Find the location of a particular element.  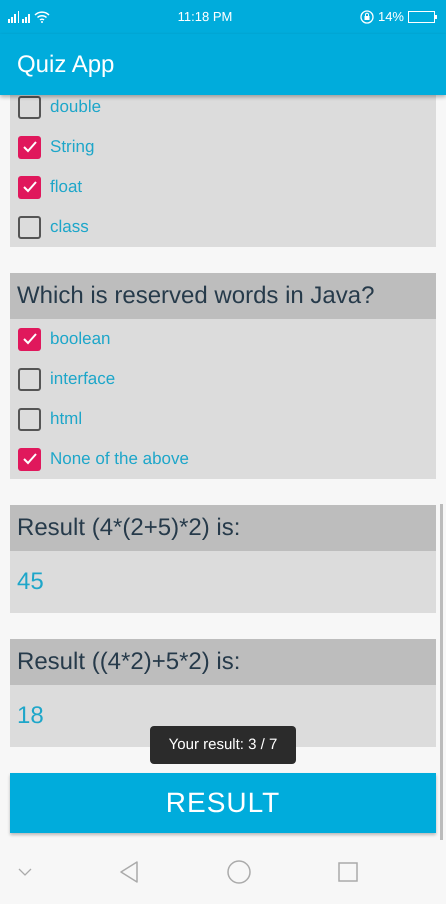

signal-icon is located at coordinates (19, 17).